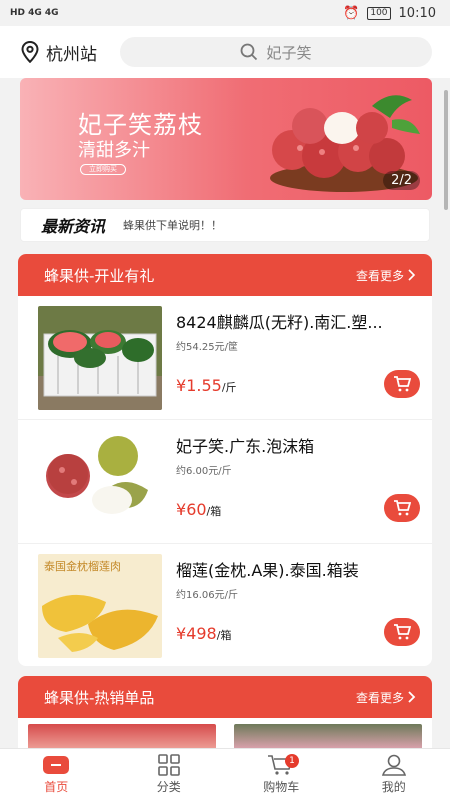  Describe the element at coordinates (73, 226) in the screenshot. I see `news-tag: 最新资讯` at that location.